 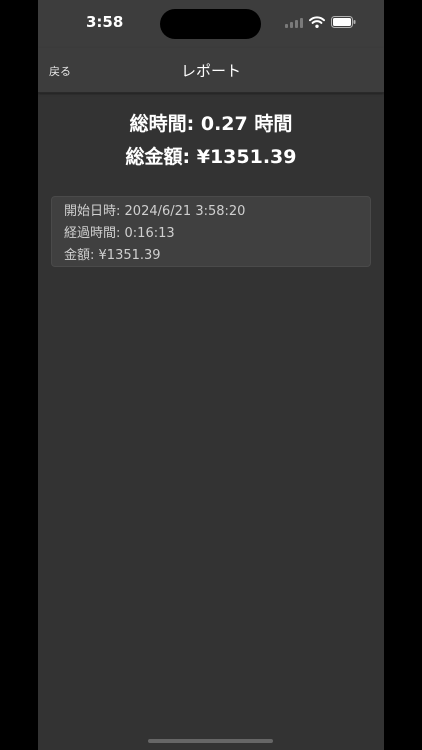 I want to click on record-amount: 金額: ¥1351.39, so click(x=211, y=256).